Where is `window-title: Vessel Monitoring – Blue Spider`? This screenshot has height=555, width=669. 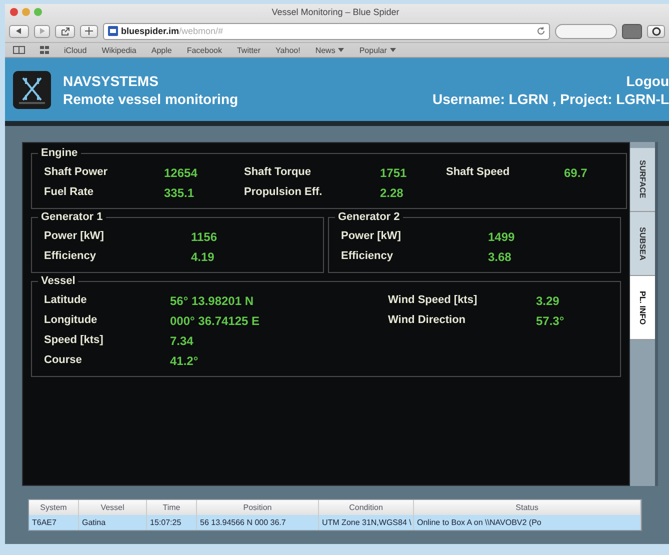
window-title: Vessel Monitoring – Blue Spider is located at coordinates (335, 12).